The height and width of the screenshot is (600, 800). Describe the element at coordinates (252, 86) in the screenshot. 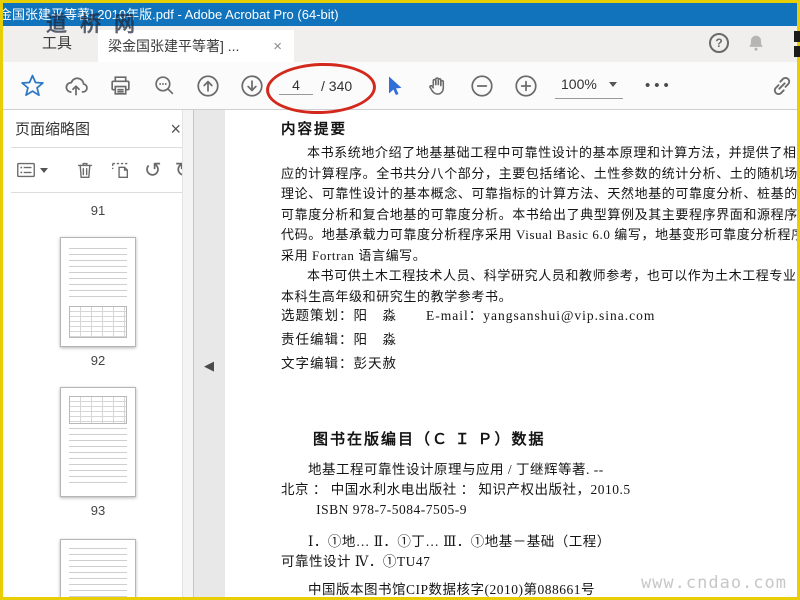

I see `next-page-icon` at that location.